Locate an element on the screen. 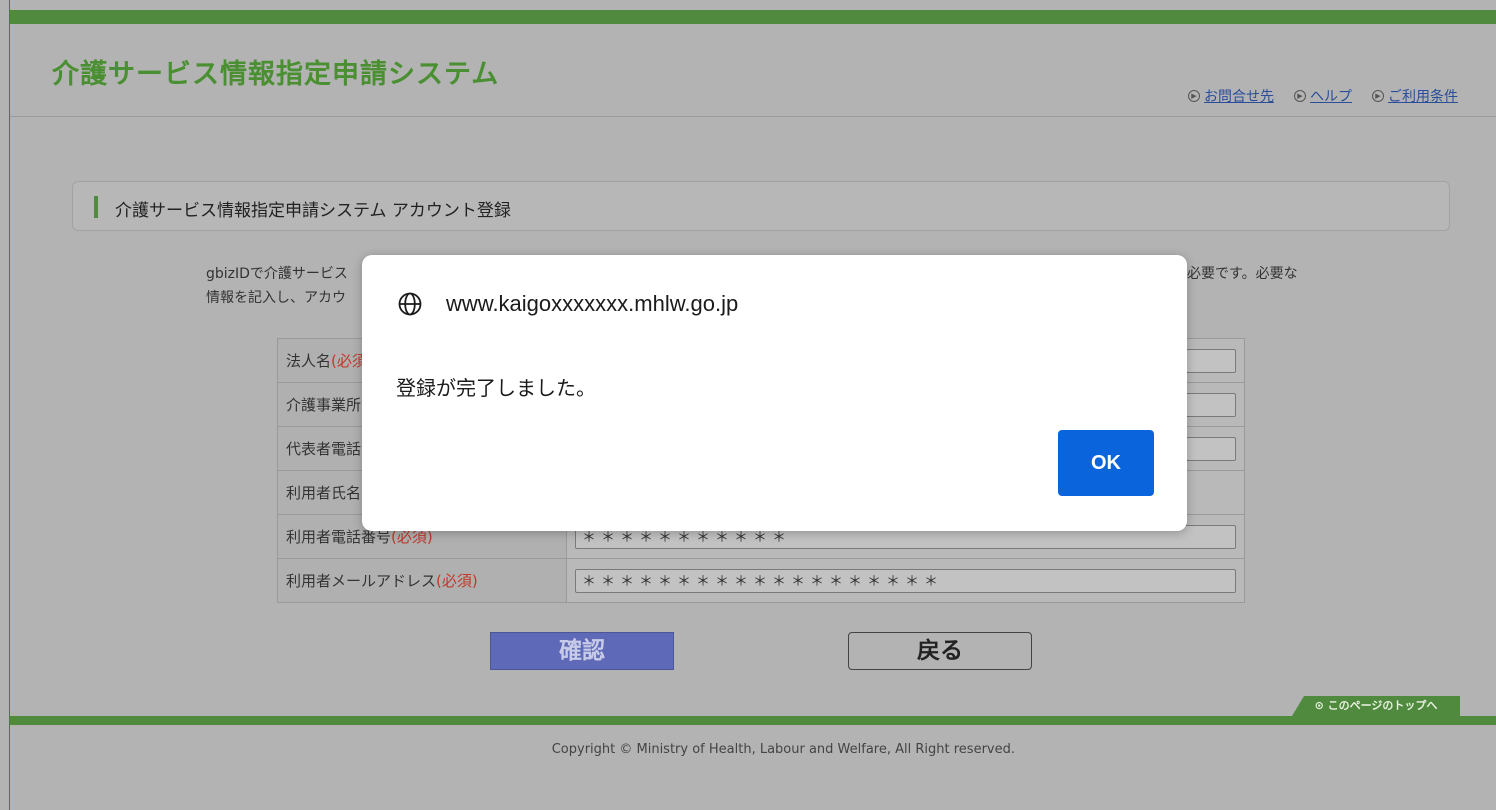  terms-link: ▶ ご利用条件 is located at coordinates (1415, 96).